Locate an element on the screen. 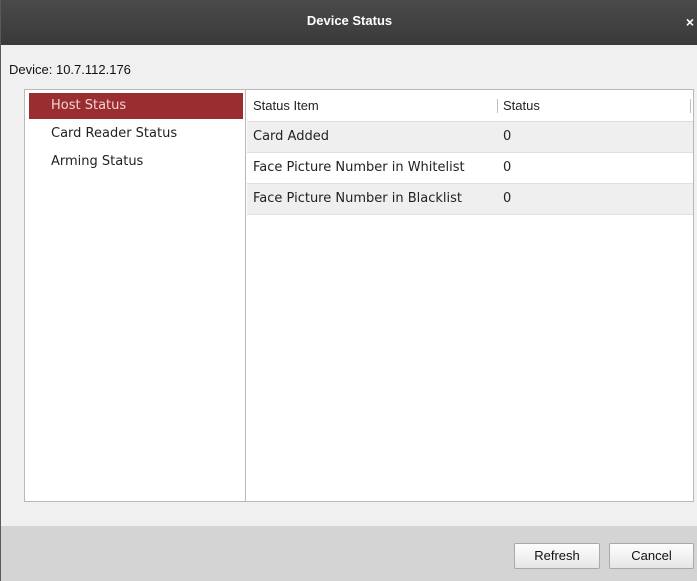 This screenshot has width=697, height=581. cancel-button: Cancel is located at coordinates (651, 556).